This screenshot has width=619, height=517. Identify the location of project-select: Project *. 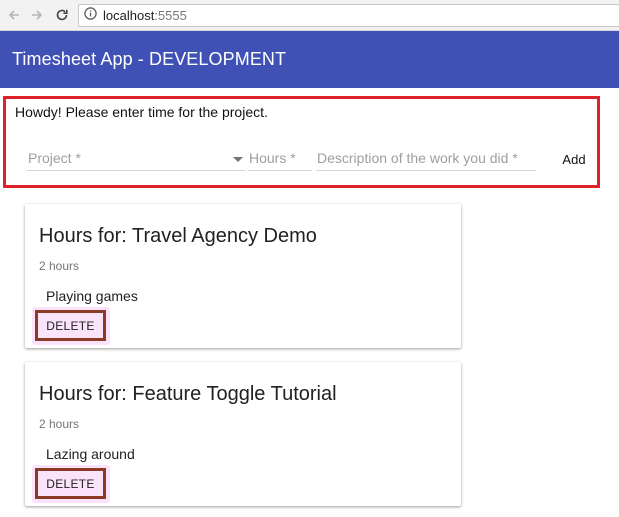
(136, 159).